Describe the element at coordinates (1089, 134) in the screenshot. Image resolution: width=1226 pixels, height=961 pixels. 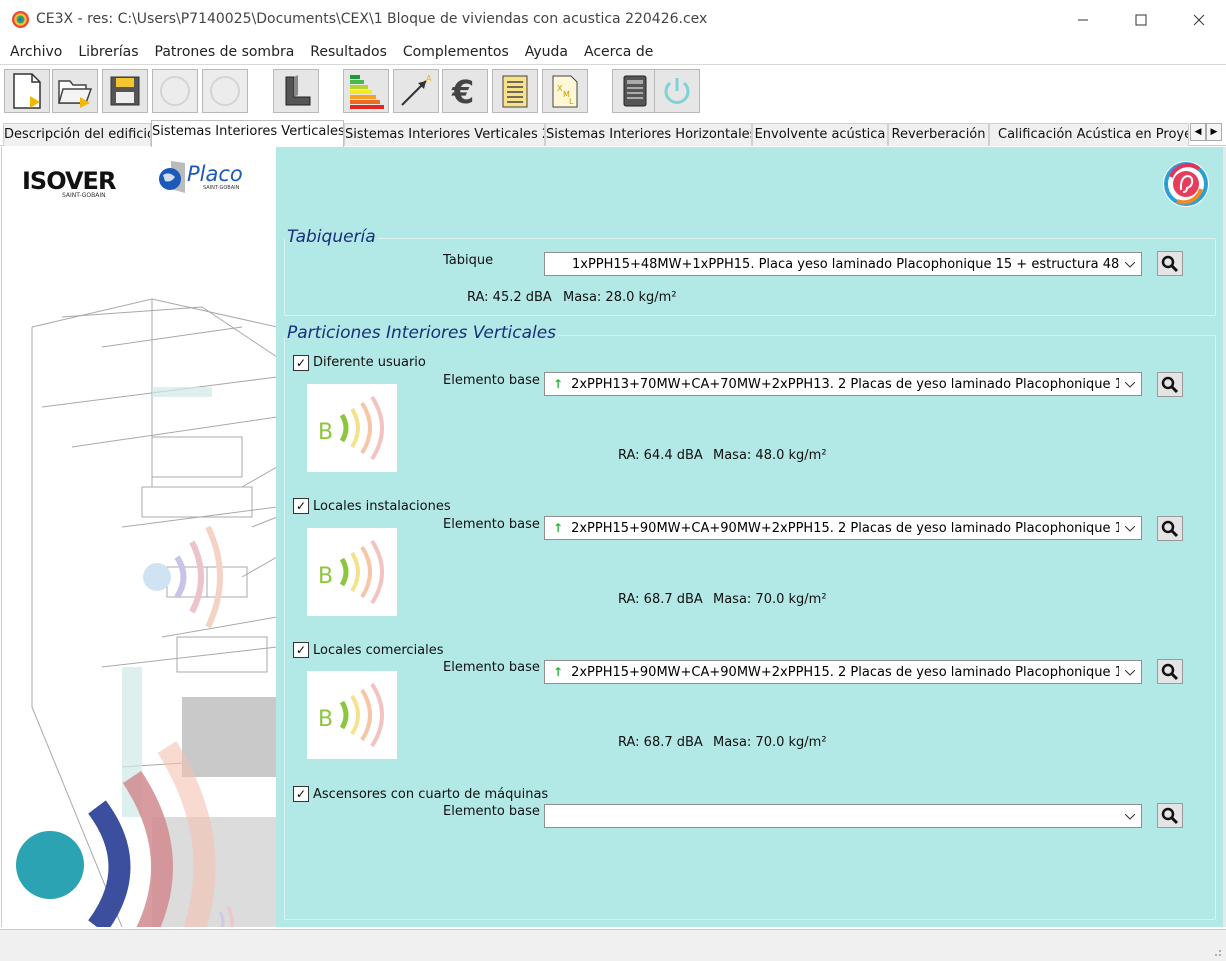
I see `tab-calificacion-acustica: Calificación Acústica en Proyecto` at that location.